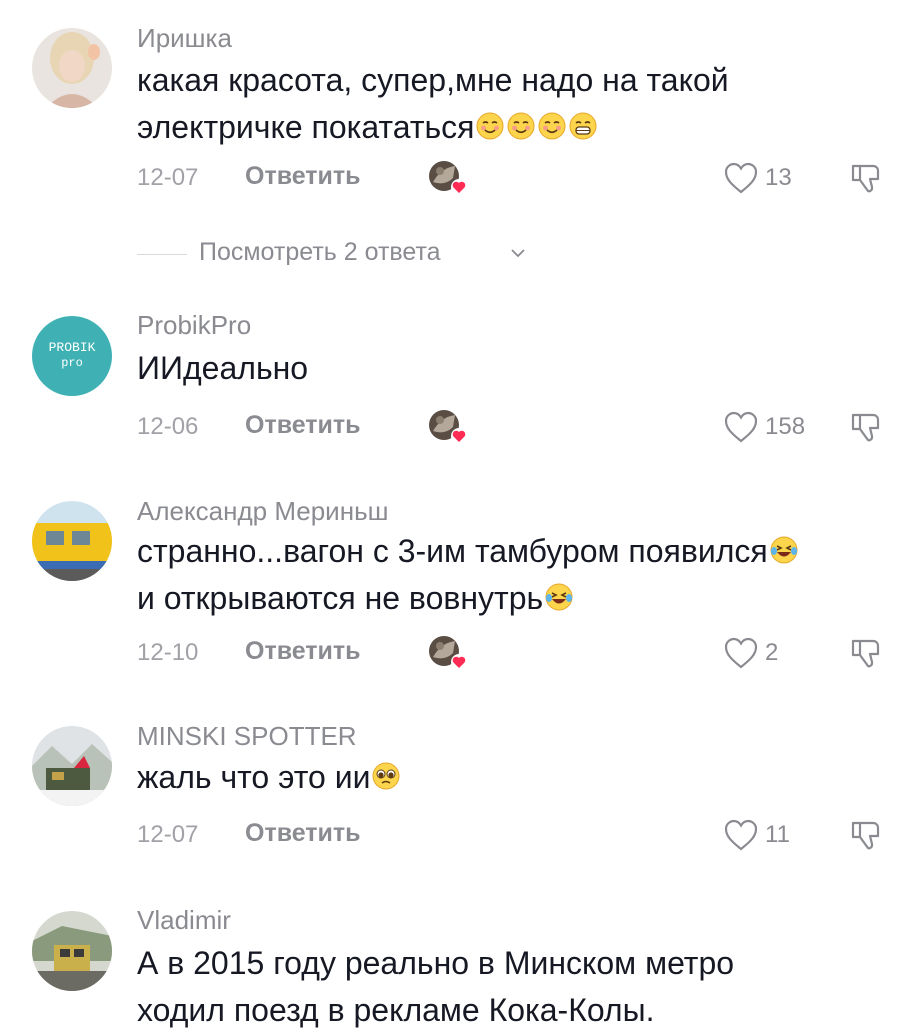 The width and height of the screenshot is (921, 1034). I want to click on grinning-emoji, so click(583, 126).